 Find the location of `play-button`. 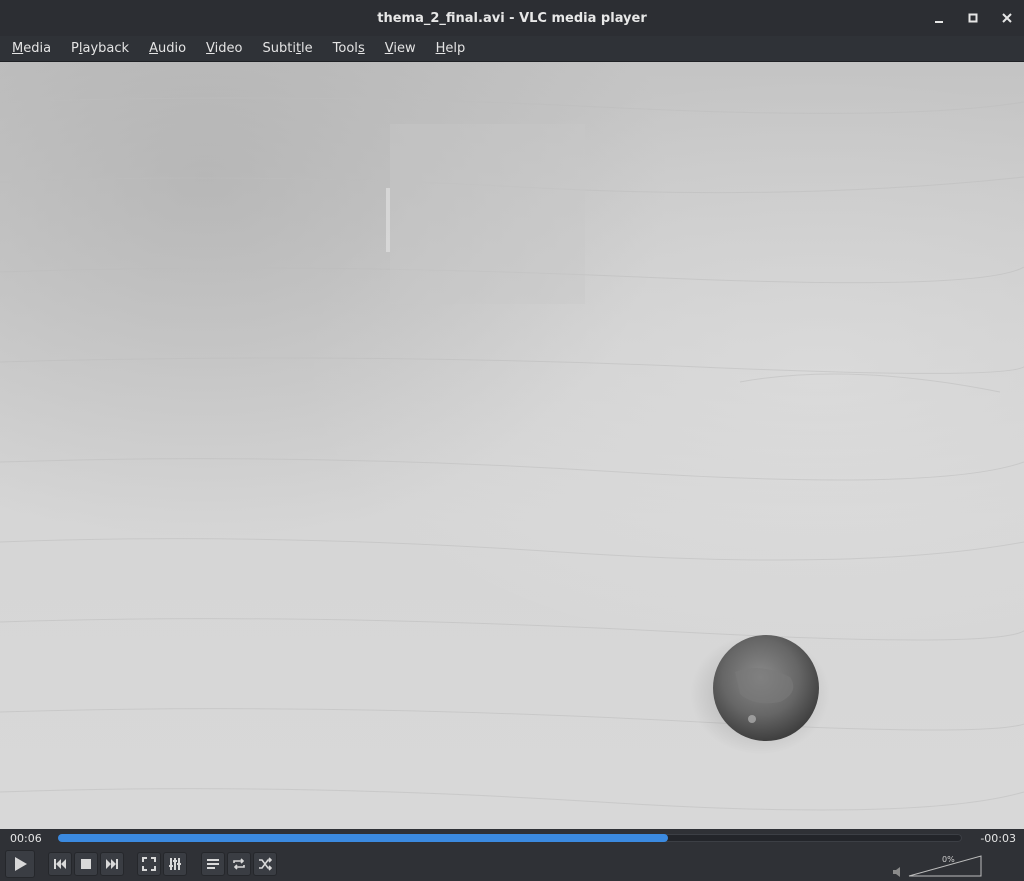

play-button is located at coordinates (20, 864).